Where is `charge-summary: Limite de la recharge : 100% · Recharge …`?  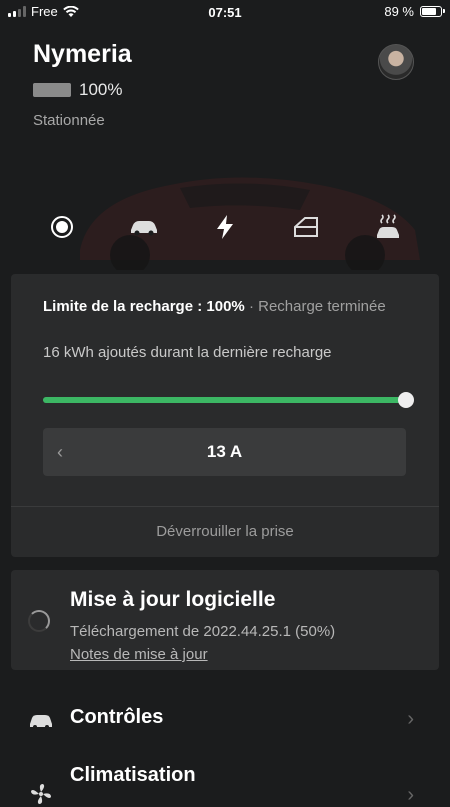
charge-summary: Limite de la recharge : 100% · Recharge … is located at coordinates (228, 306).